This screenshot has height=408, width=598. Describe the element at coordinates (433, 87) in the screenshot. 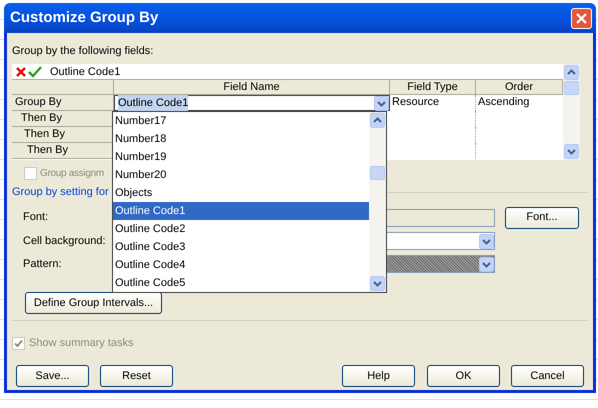

I see `column-header: Field Type` at that location.